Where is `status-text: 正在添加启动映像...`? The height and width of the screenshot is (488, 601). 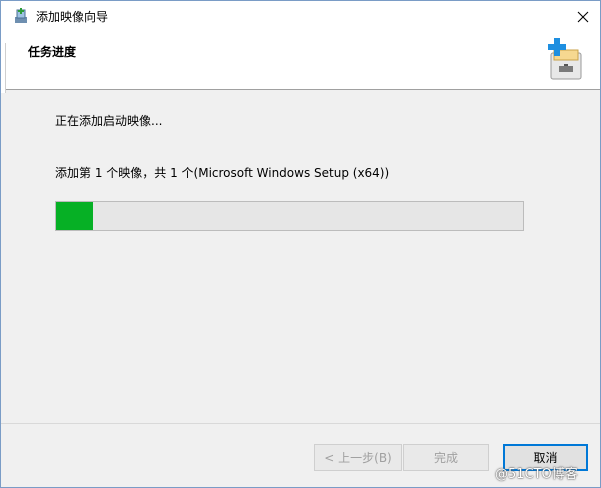 status-text: 正在添加启动映像... is located at coordinates (109, 121).